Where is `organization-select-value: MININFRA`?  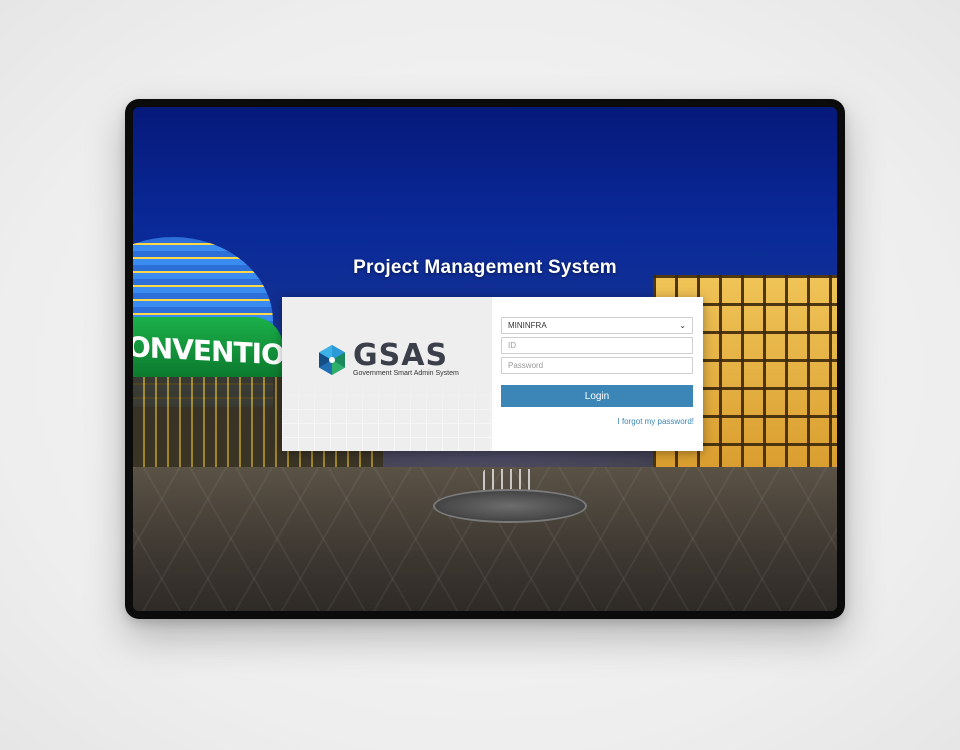 organization-select-value: MININFRA is located at coordinates (527, 325).